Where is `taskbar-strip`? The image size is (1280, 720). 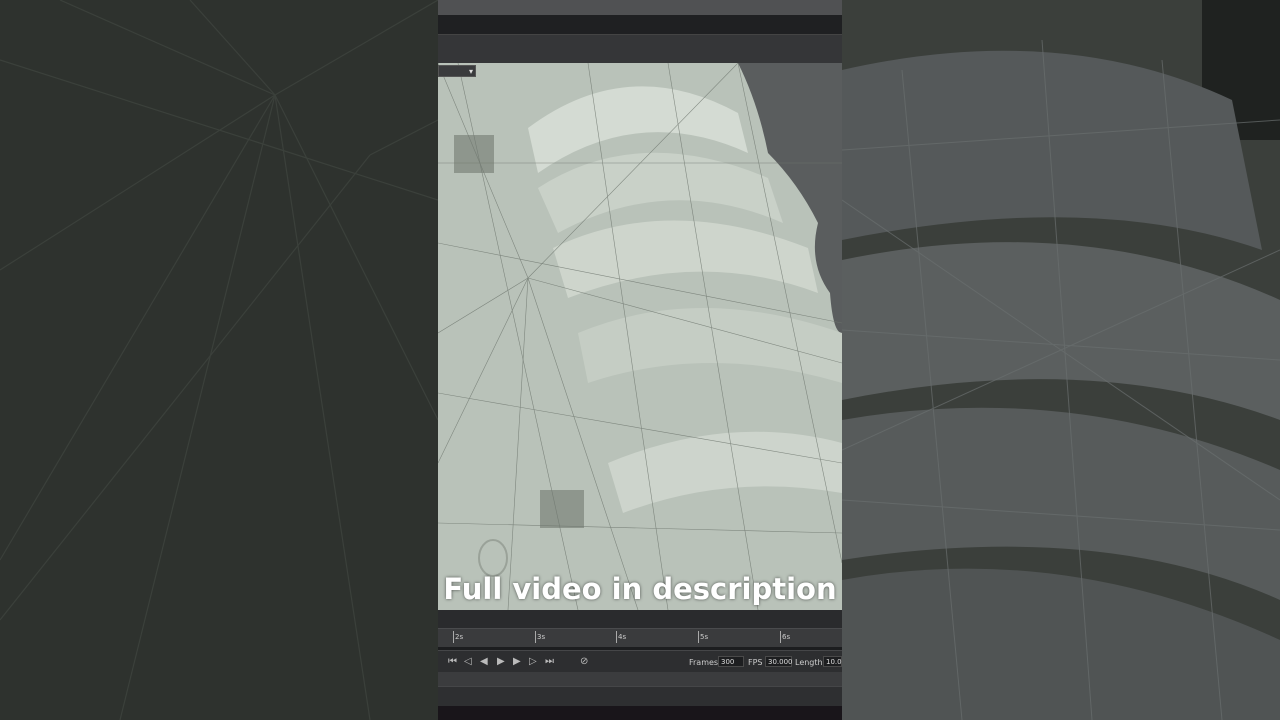 taskbar-strip is located at coordinates (640, 713).